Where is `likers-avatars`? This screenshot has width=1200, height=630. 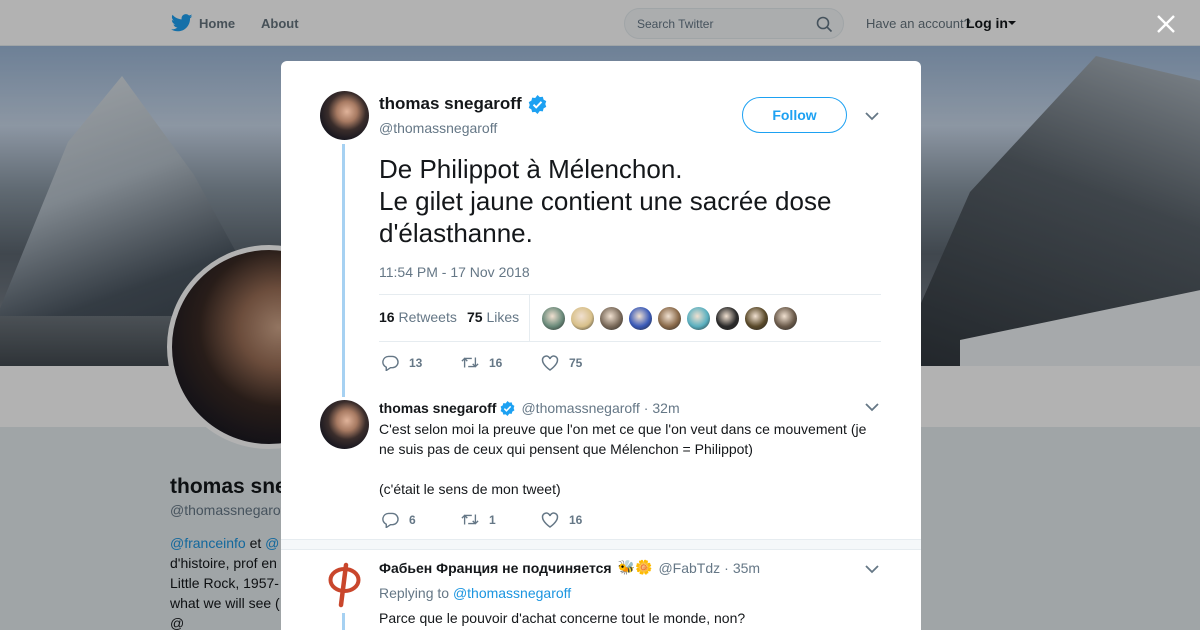 likers-avatars is located at coordinates (671, 318).